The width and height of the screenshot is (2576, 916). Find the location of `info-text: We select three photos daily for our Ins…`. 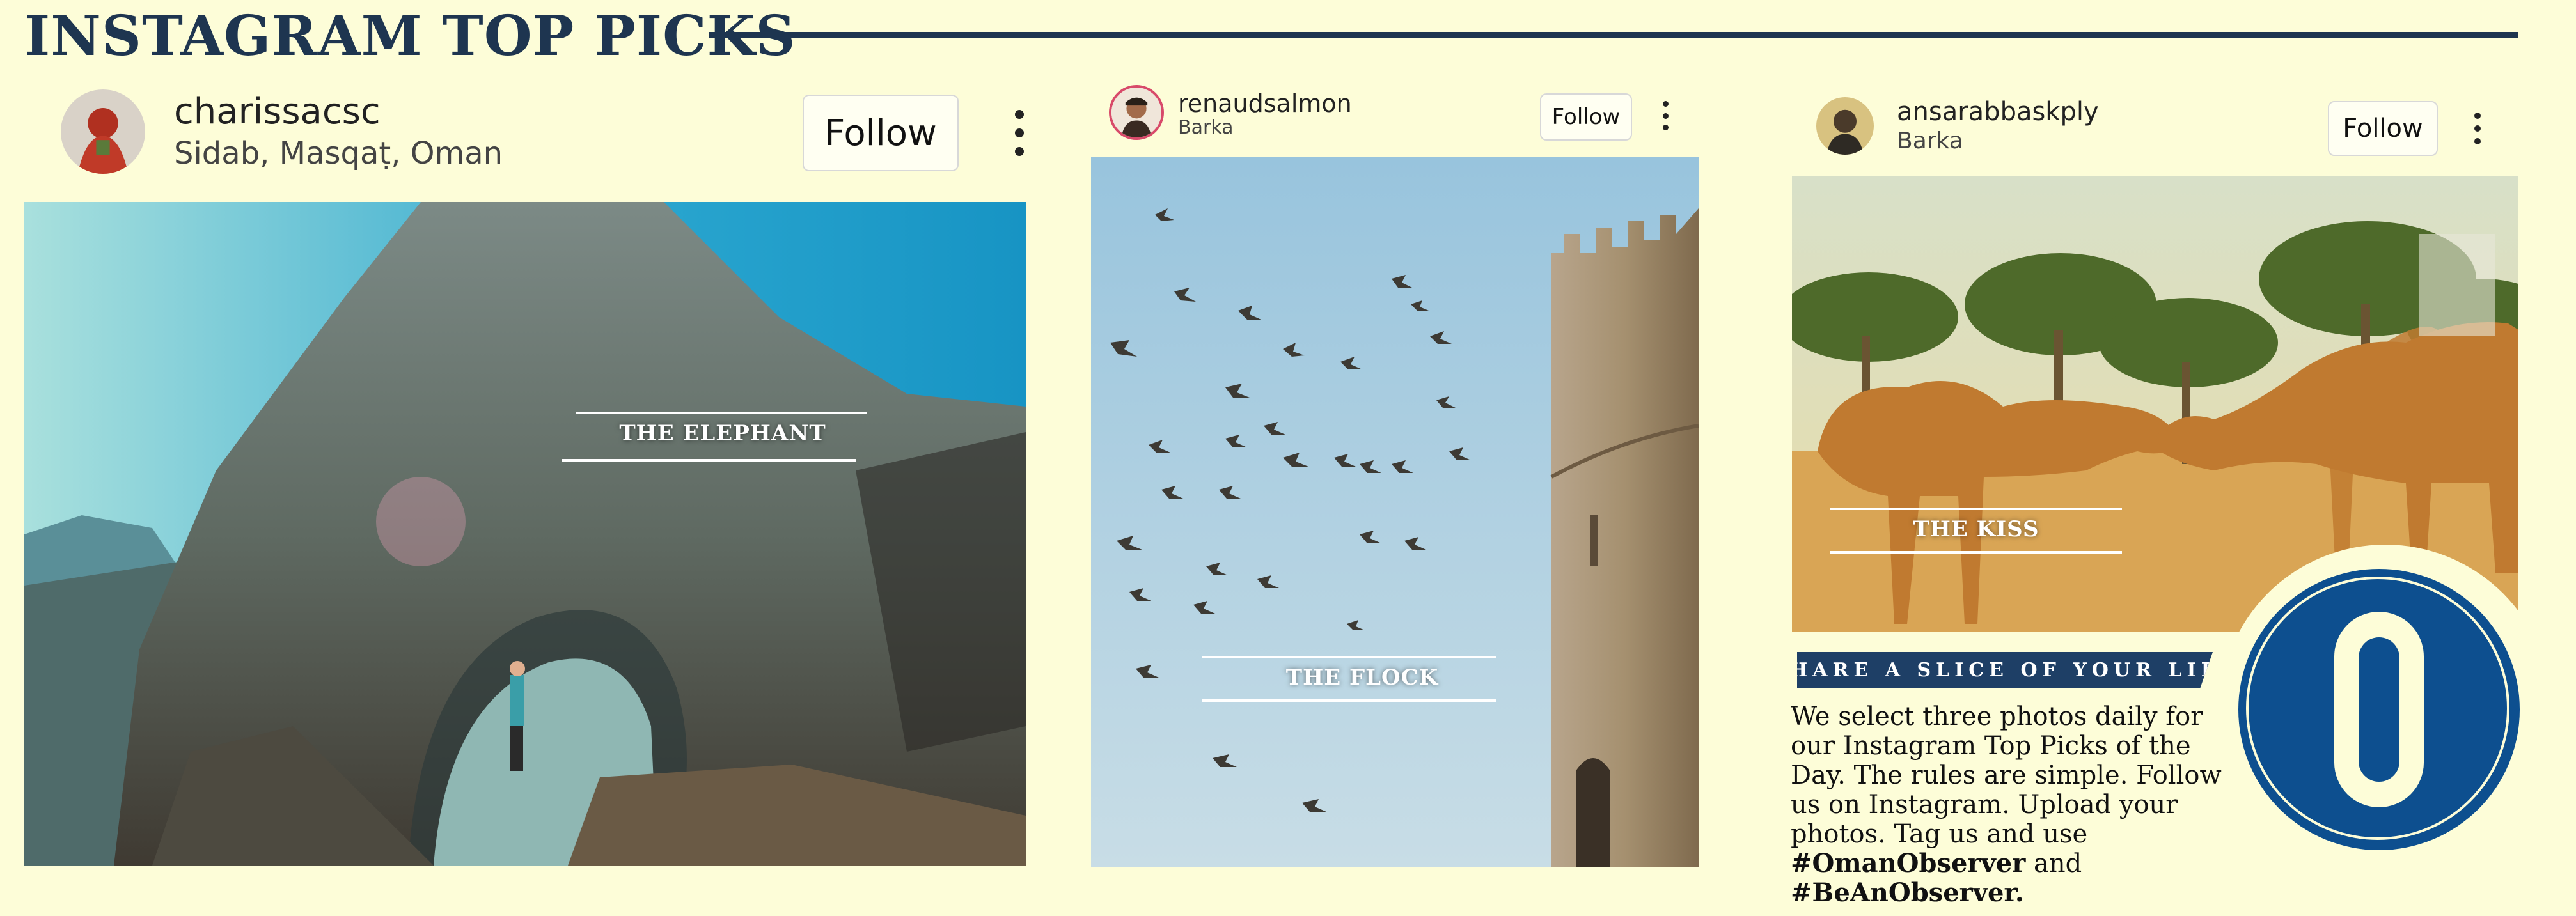

info-text: We select three photos daily for our Ins… is located at coordinates (2021, 805).